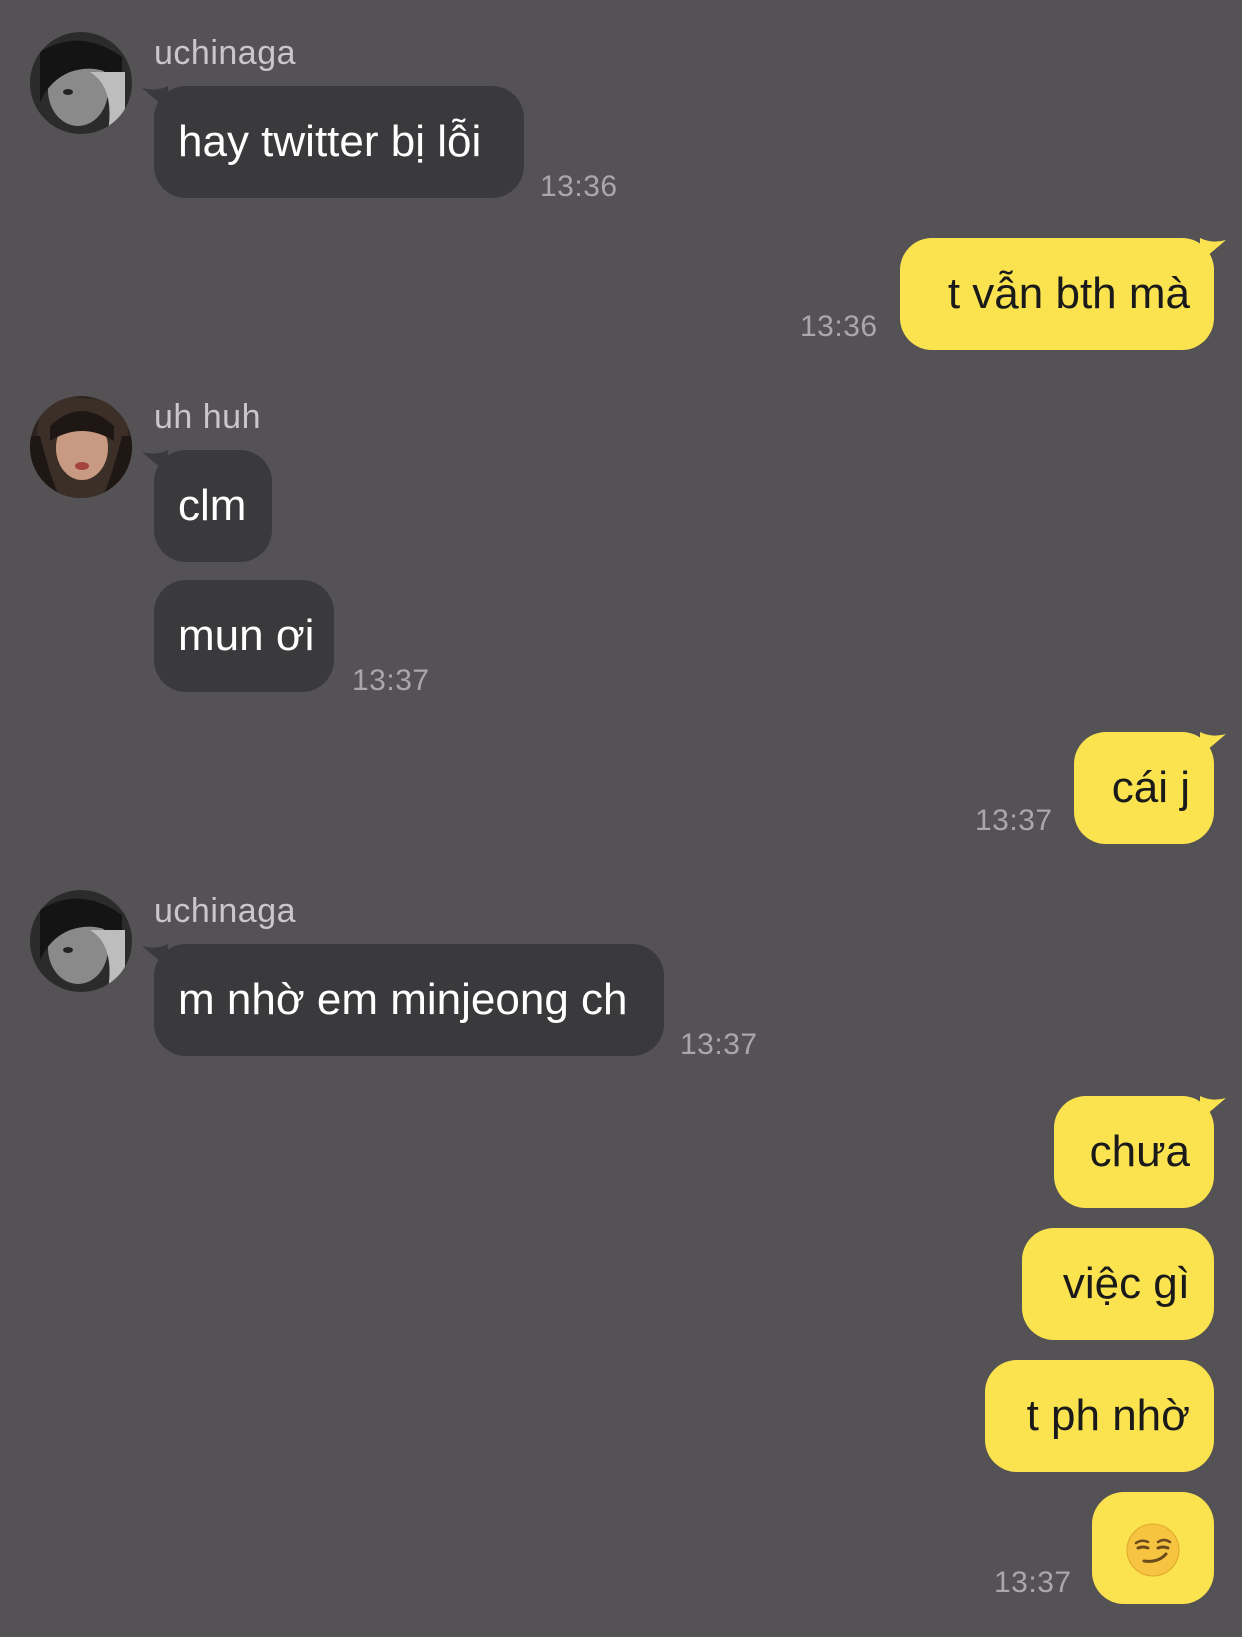 Image resolution: width=1242 pixels, height=1637 pixels. What do you see at coordinates (1108, 1415) in the screenshot?
I see `message-text: t ph nhờ` at bounding box center [1108, 1415].